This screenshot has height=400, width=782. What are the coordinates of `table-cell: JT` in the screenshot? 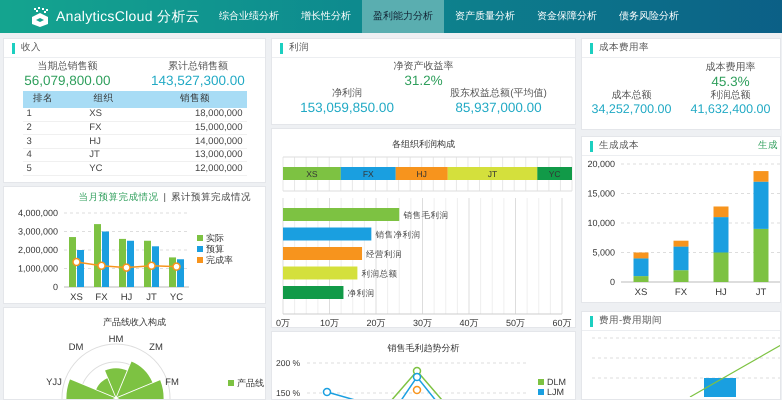 It's located at (103, 155).